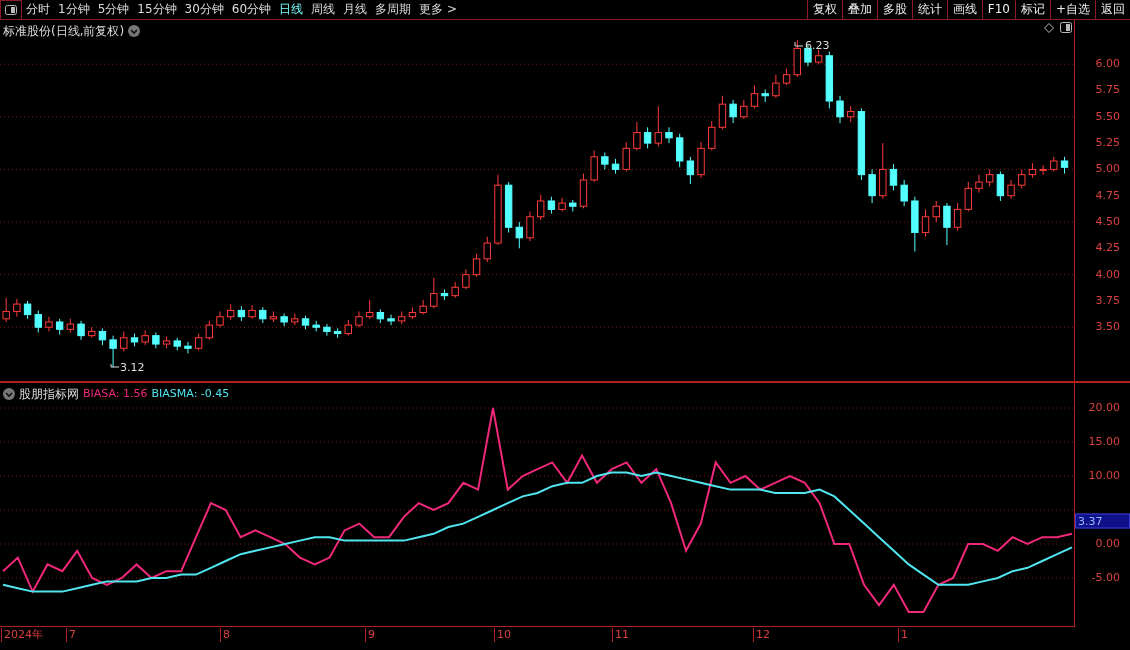 The image size is (1130, 650). What do you see at coordinates (817, 46) in the screenshot?
I see `high-price-label: 6.23` at bounding box center [817, 46].